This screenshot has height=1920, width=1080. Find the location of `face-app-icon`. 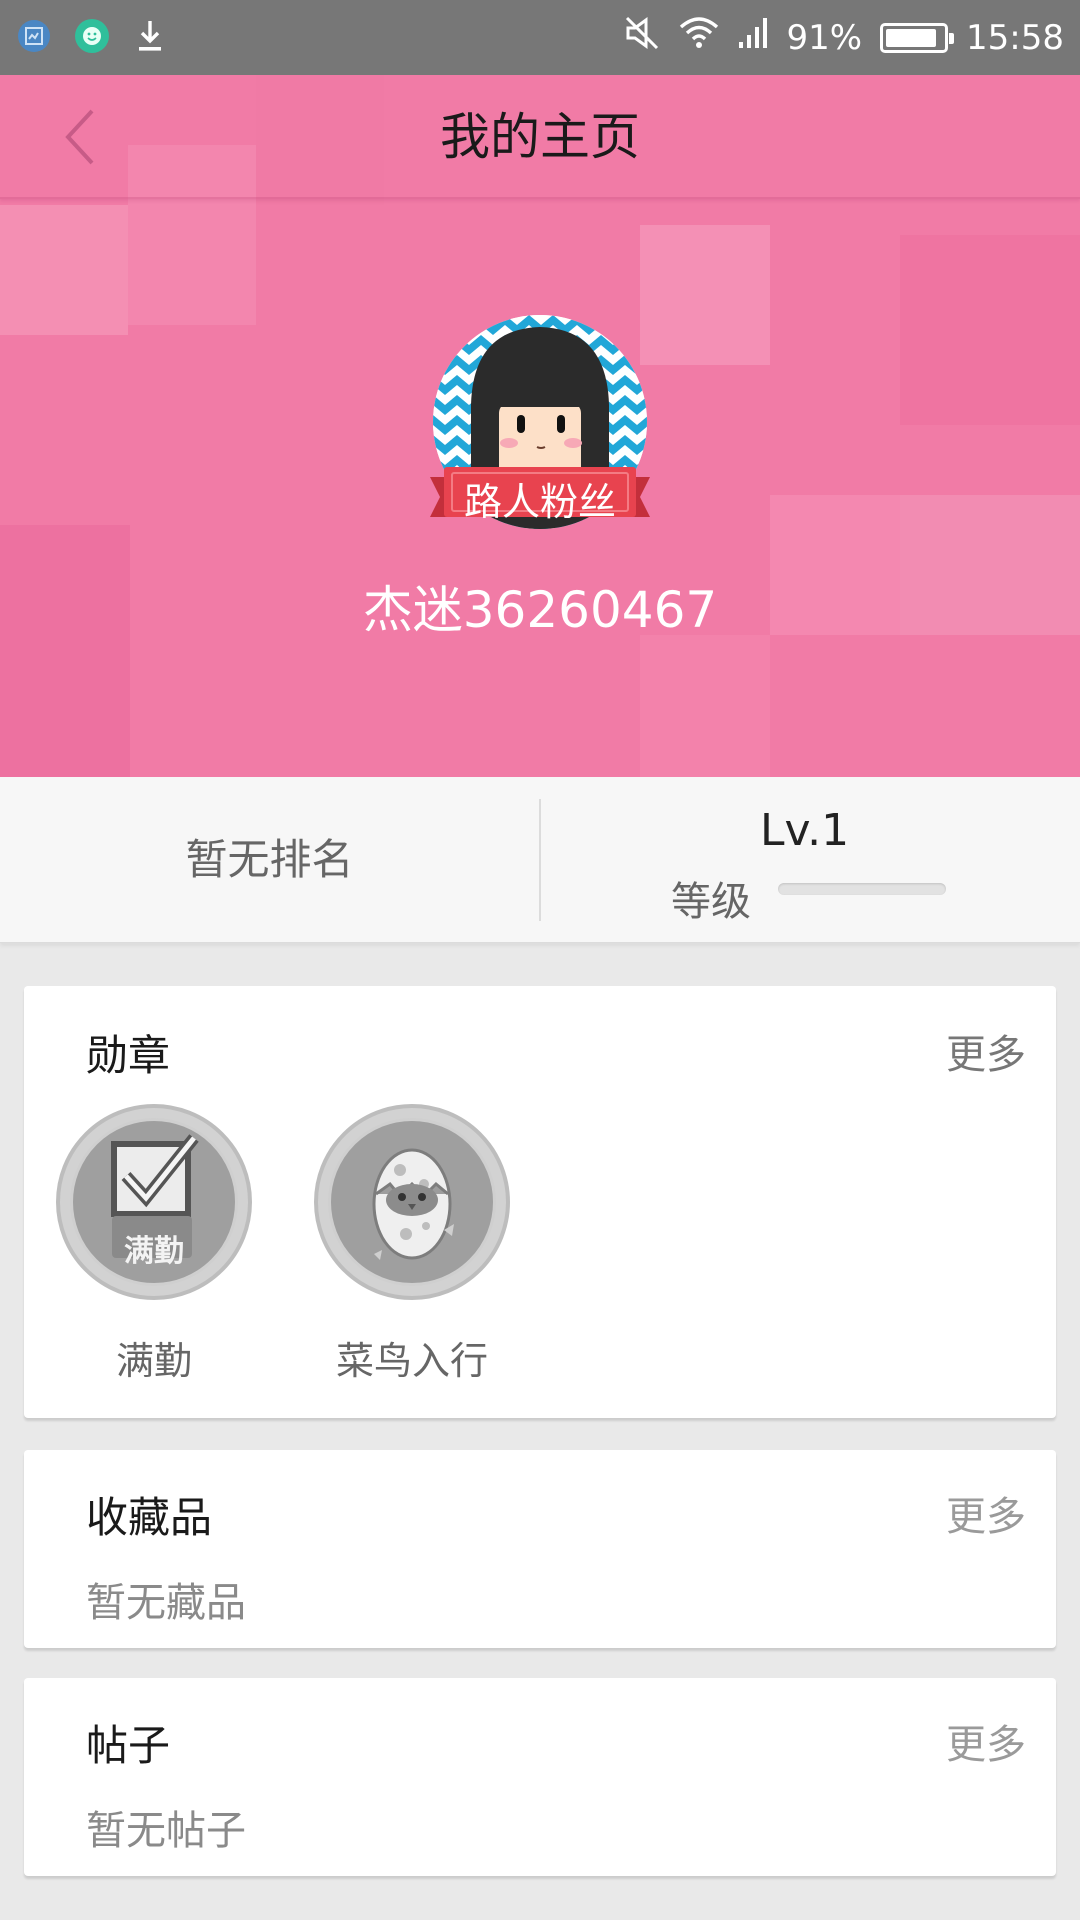

face-app-icon is located at coordinates (92, 36).